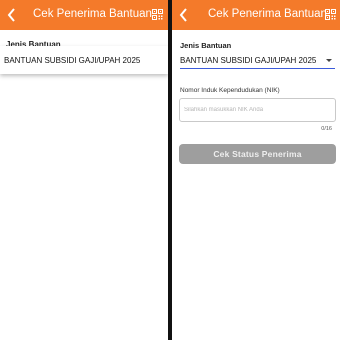 This screenshot has width=340, height=340. What do you see at coordinates (206, 45) in the screenshot?
I see `jenis-bantuan-label: Jenis Bantuan` at bounding box center [206, 45].